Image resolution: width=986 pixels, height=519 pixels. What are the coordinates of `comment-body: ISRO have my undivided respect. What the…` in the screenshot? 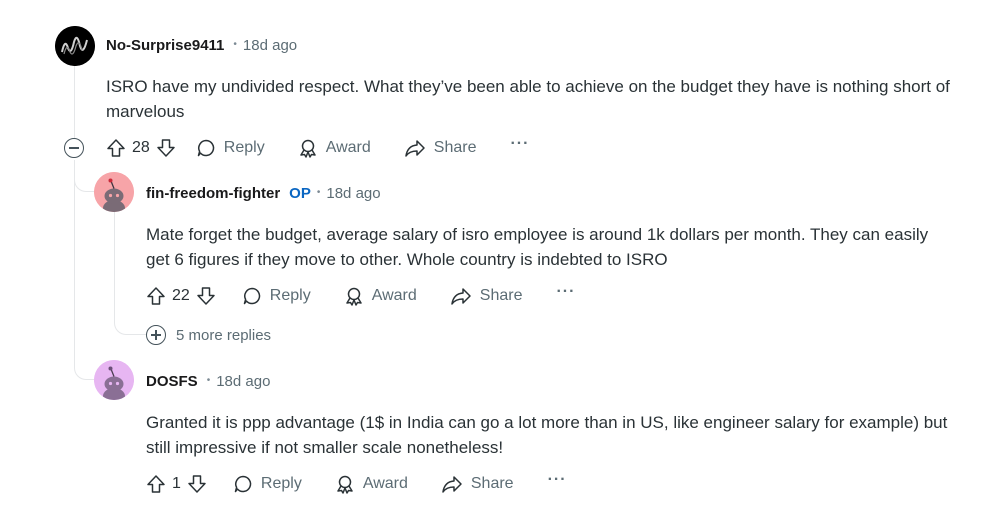 It's located at (528, 99).